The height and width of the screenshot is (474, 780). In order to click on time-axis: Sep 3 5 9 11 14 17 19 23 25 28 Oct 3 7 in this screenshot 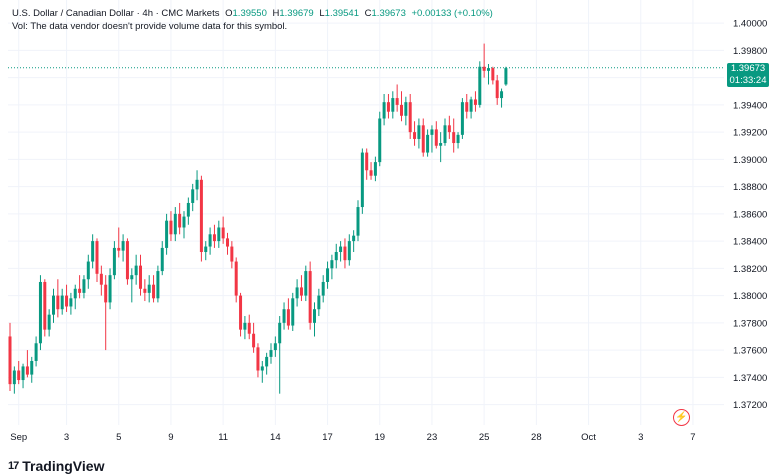, I will do `click(352, 437)`.